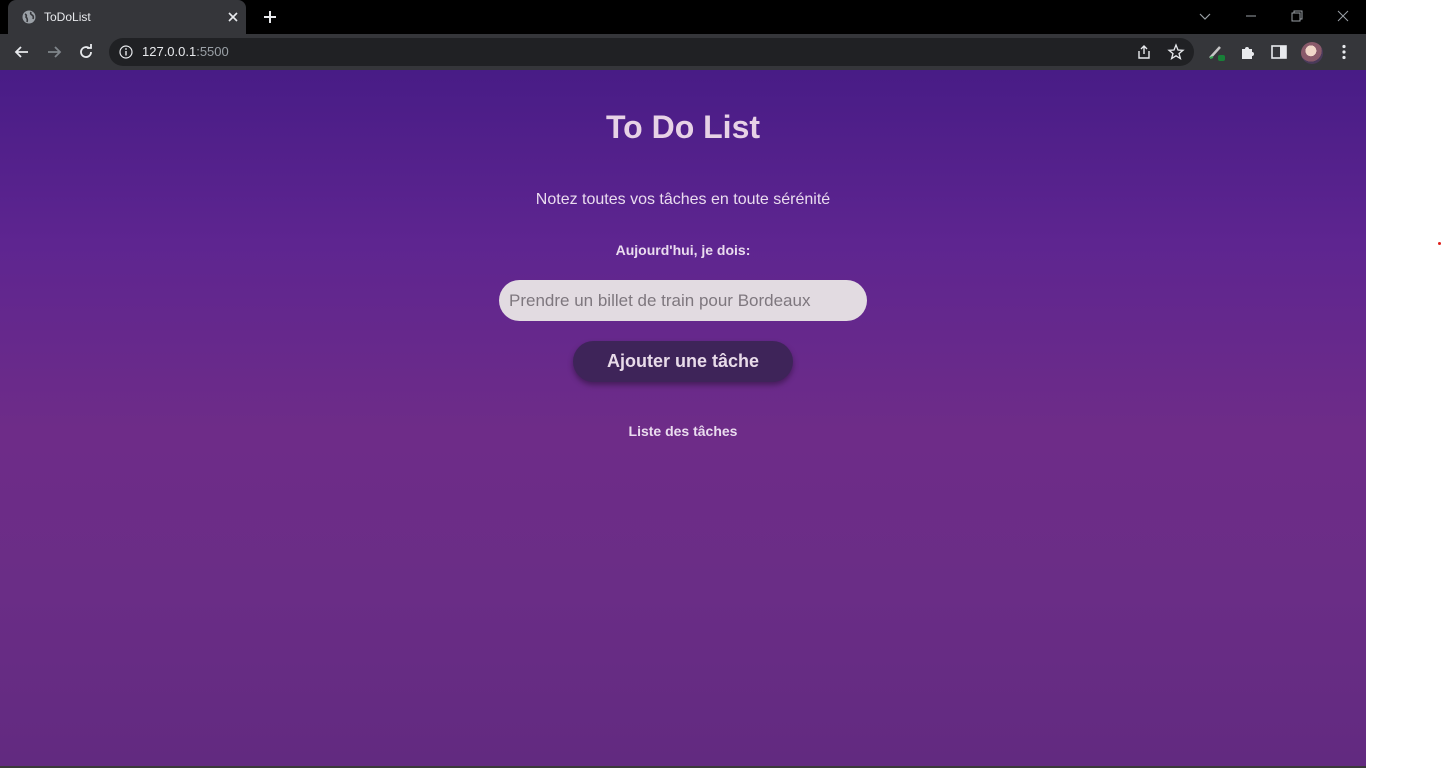 This screenshot has height=768, width=1443. Describe the element at coordinates (1343, 16) in the screenshot. I see `window-close-icon` at that location.